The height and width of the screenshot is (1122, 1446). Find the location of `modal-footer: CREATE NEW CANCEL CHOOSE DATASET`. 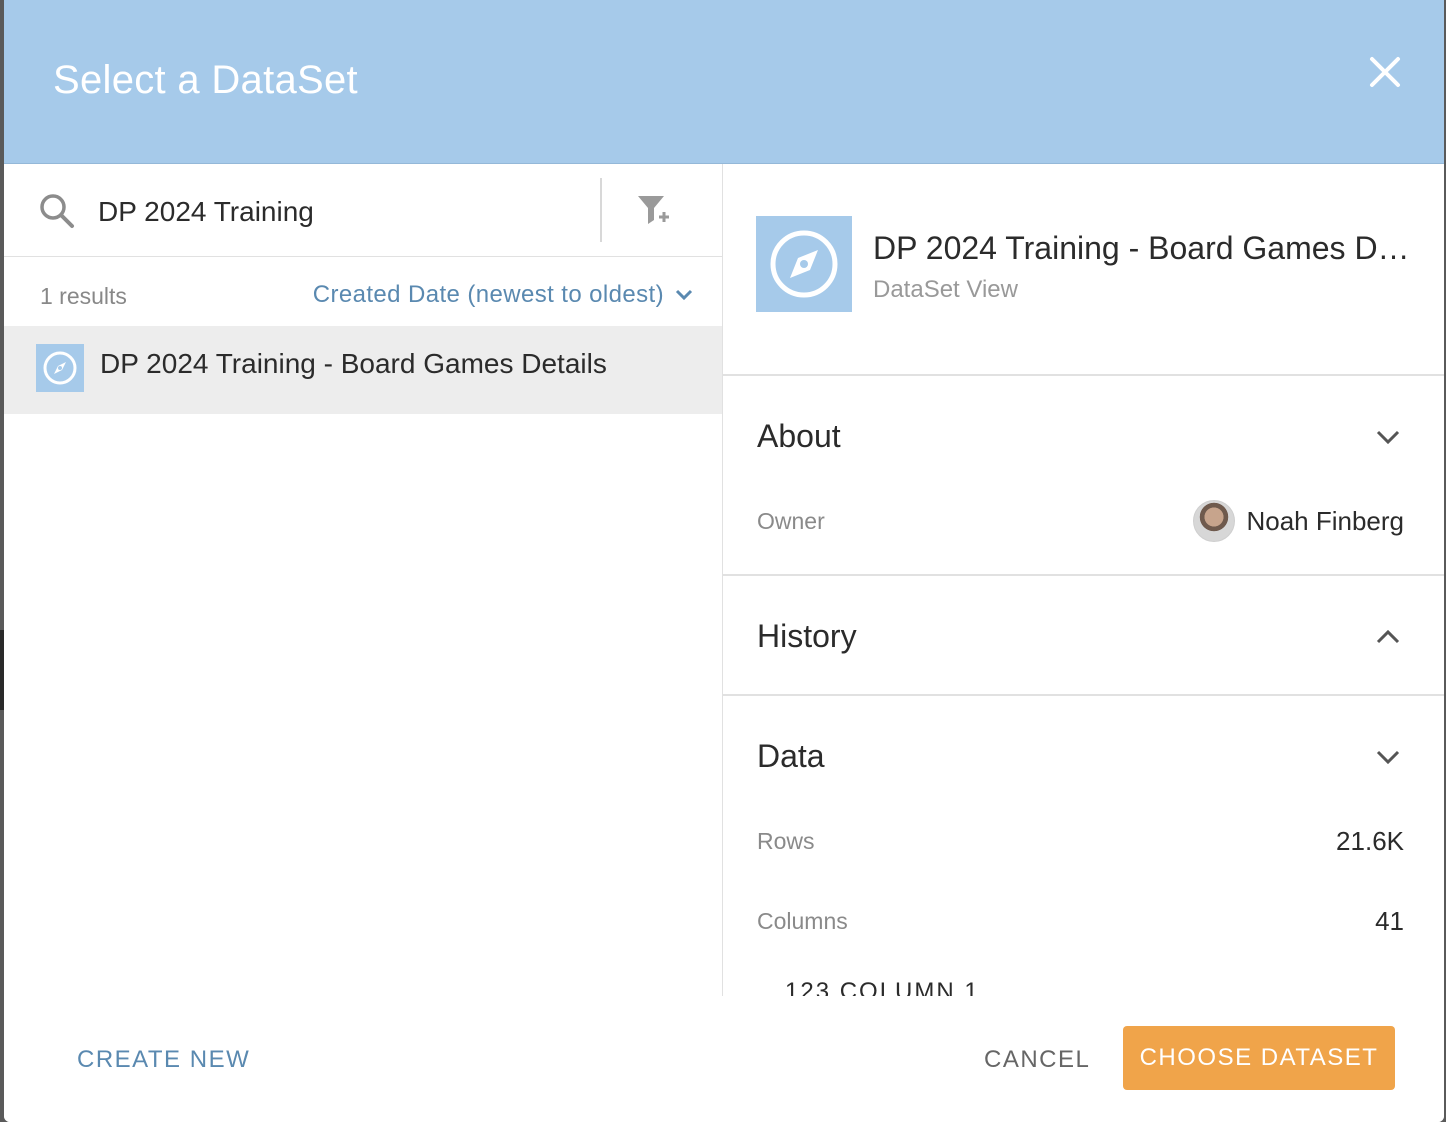

modal-footer: CREATE NEW CANCEL CHOOSE DATASET is located at coordinates (724, 1059).